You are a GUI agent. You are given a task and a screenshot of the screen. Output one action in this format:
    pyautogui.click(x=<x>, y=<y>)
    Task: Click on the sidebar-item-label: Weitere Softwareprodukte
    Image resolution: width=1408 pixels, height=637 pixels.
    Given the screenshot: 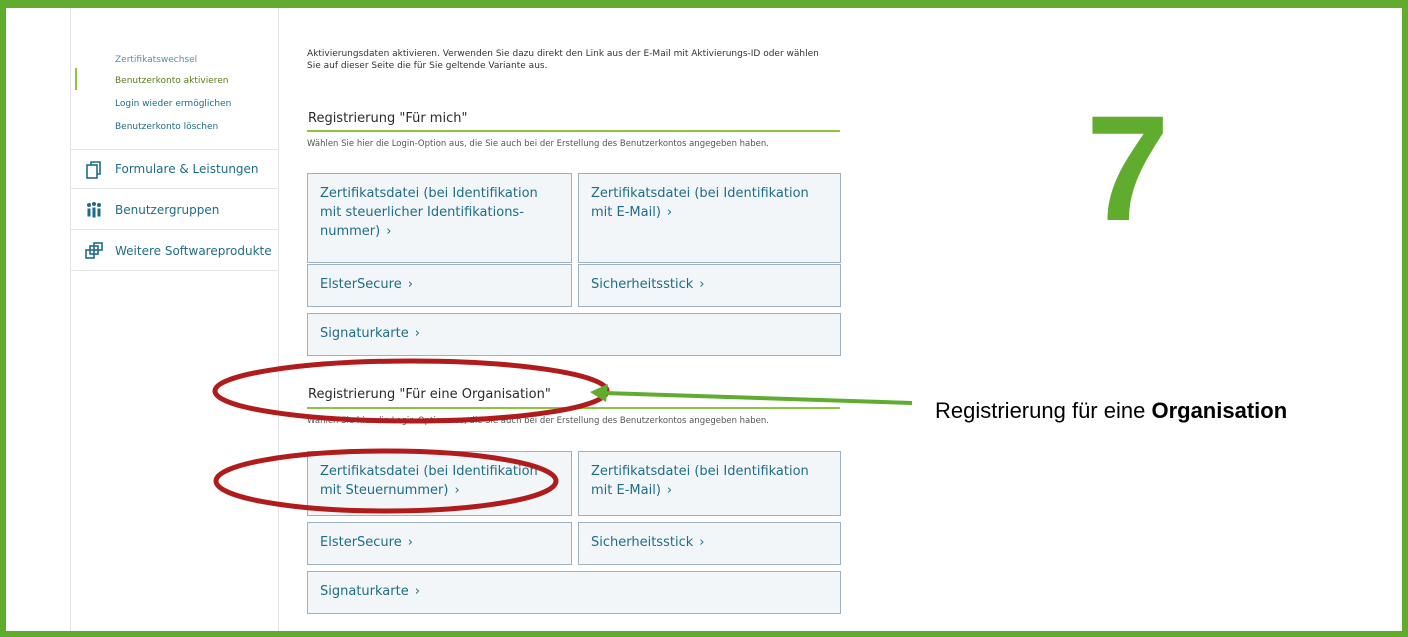 What is the action you would take?
    pyautogui.click(x=193, y=250)
    